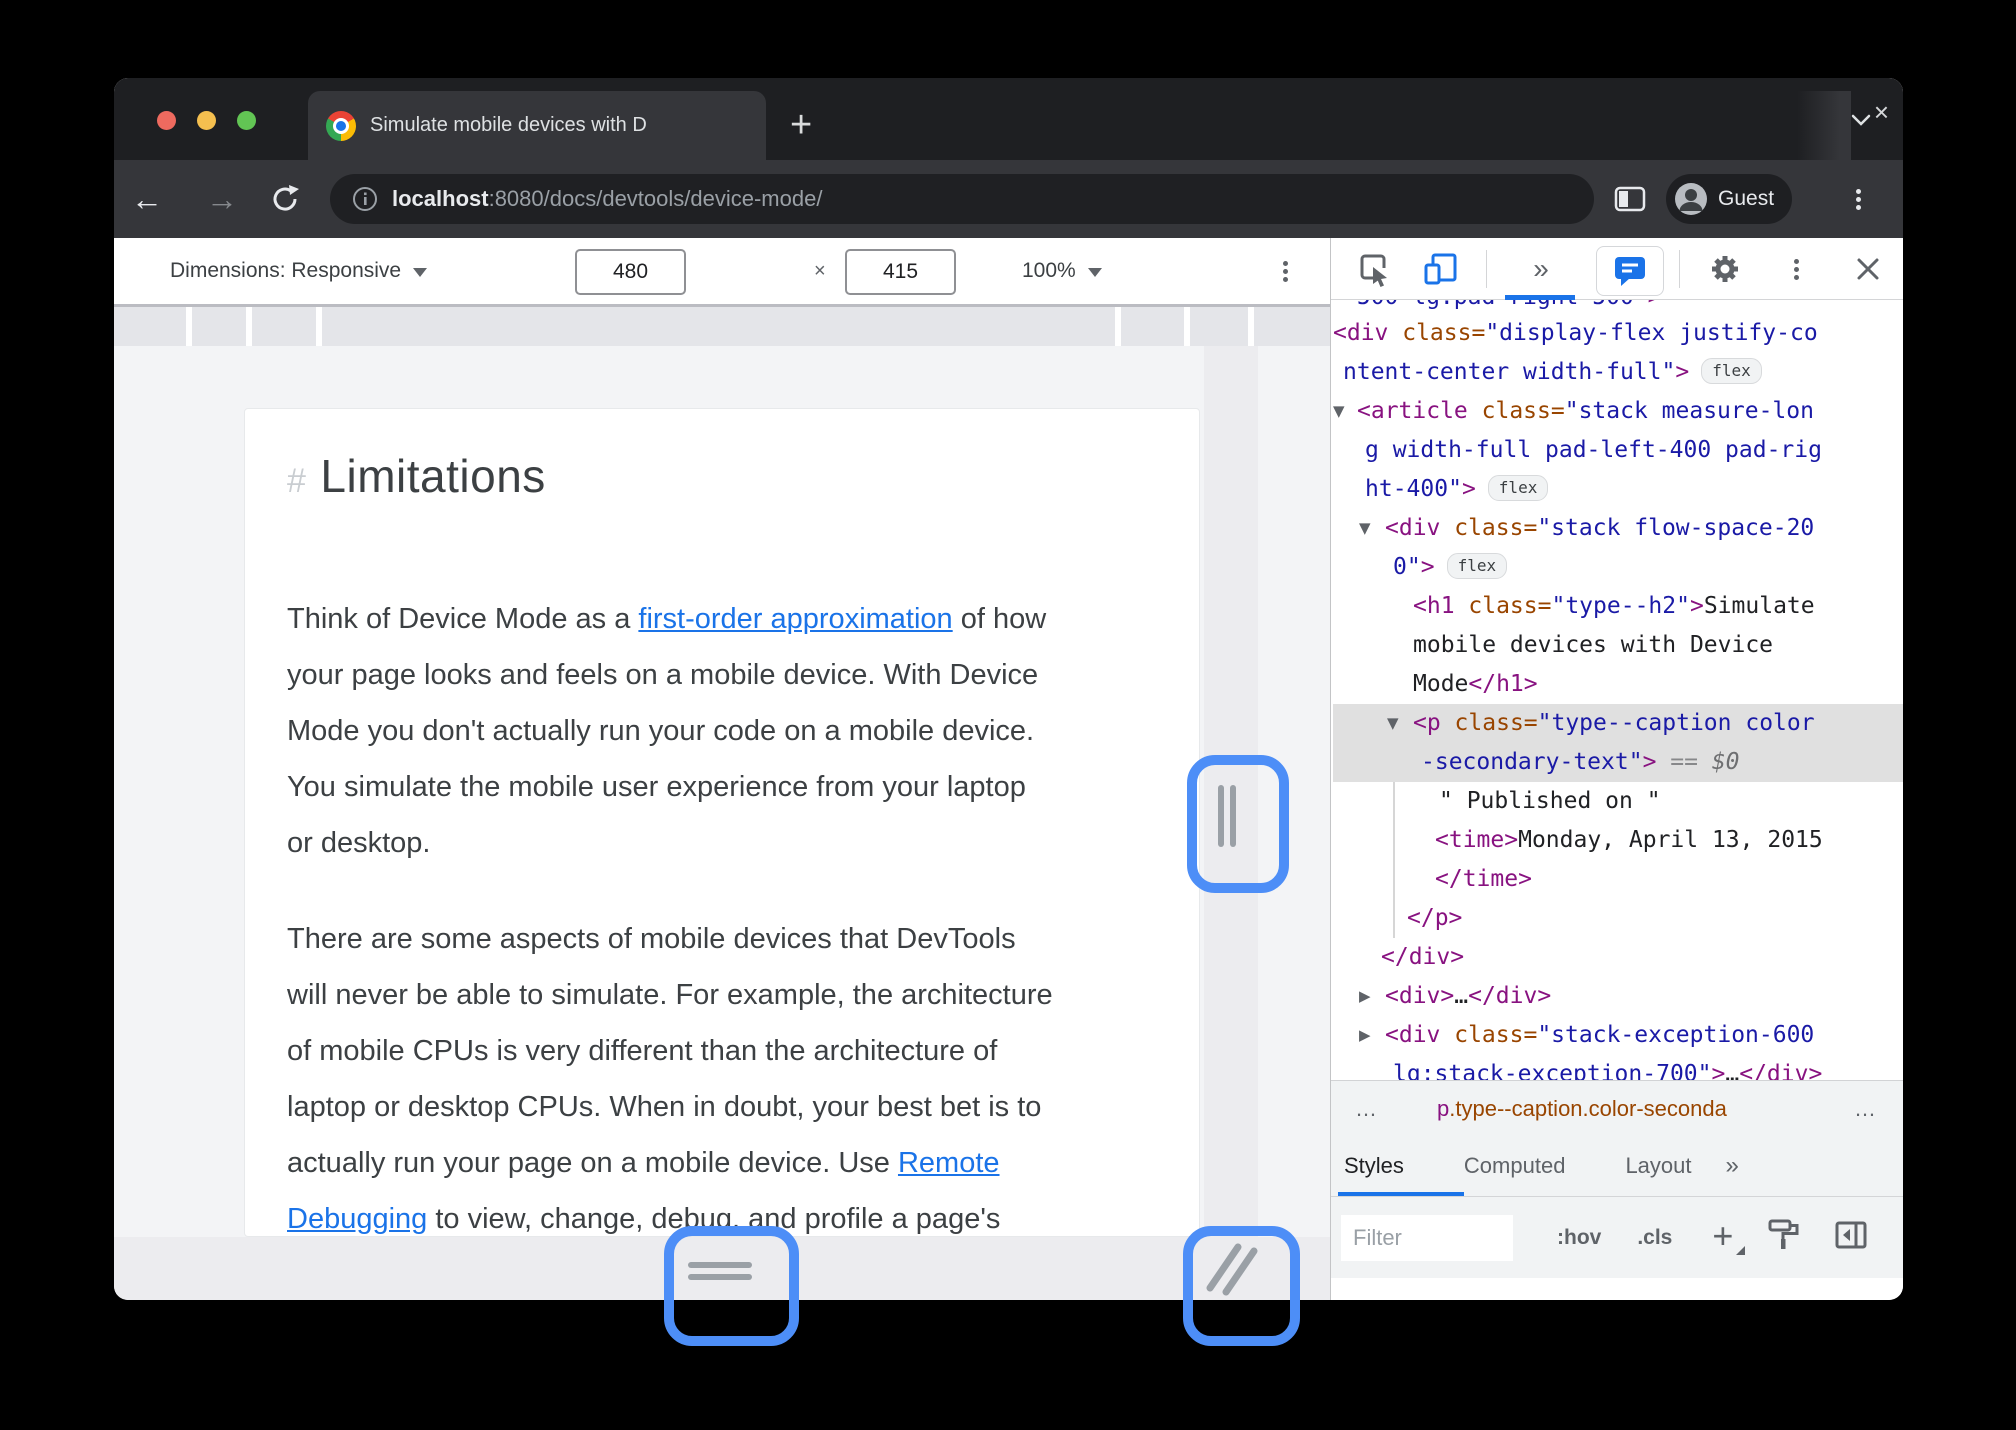 This screenshot has width=2016, height=1430. I want to click on device-toolbar-menu-icon, so click(1285, 274).